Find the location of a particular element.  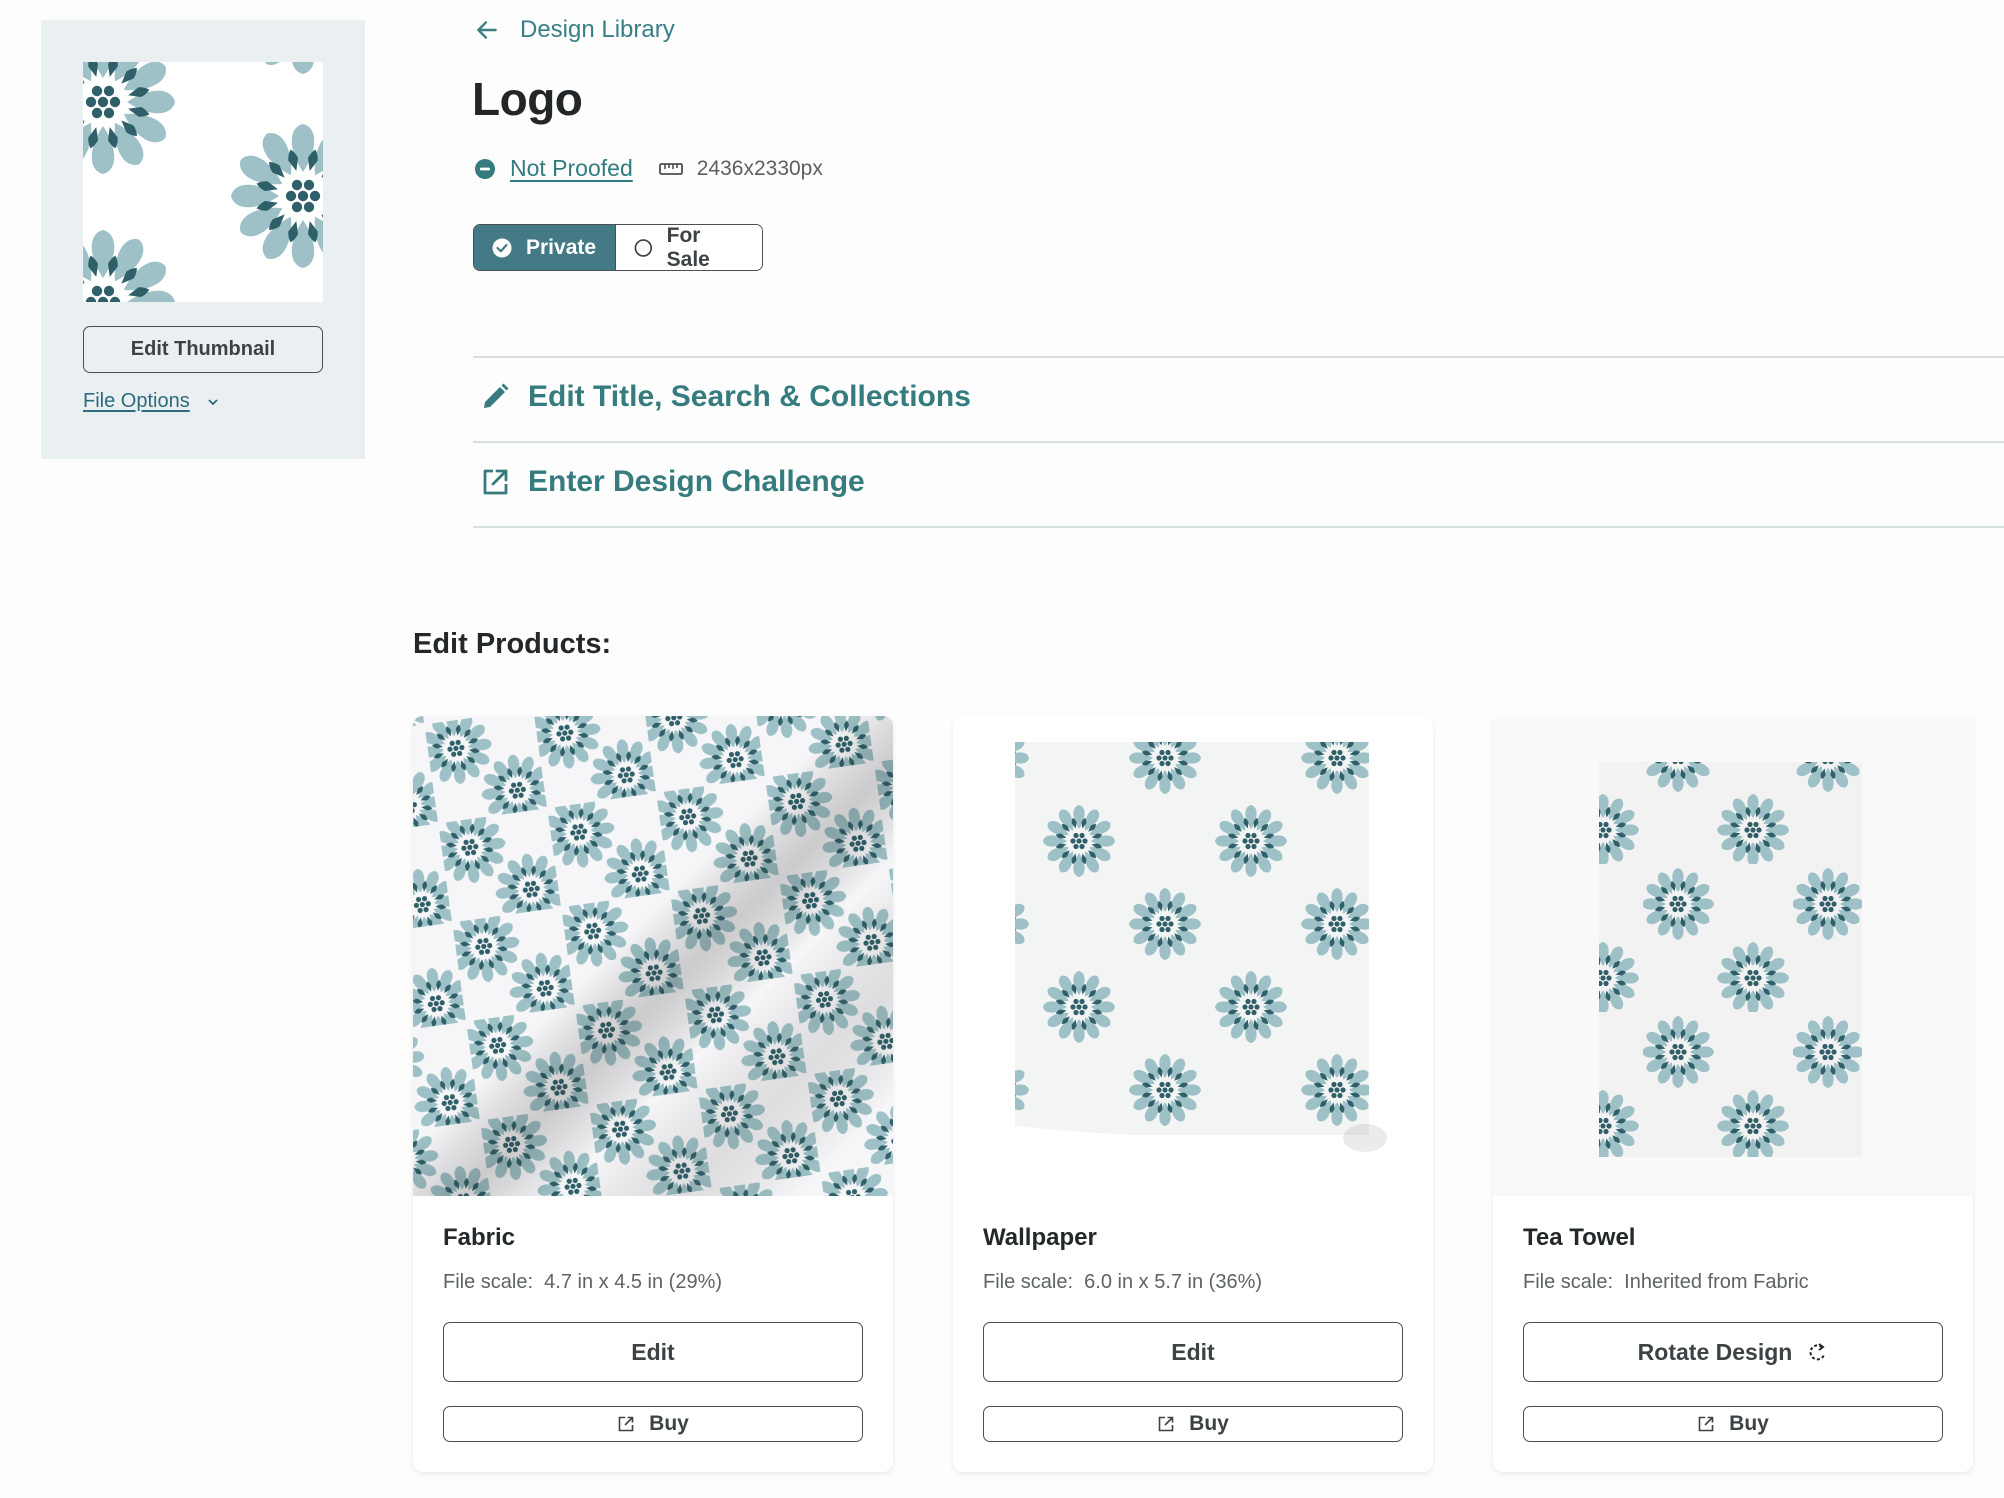

back-to-design-library: Design Library is located at coordinates (574, 30).